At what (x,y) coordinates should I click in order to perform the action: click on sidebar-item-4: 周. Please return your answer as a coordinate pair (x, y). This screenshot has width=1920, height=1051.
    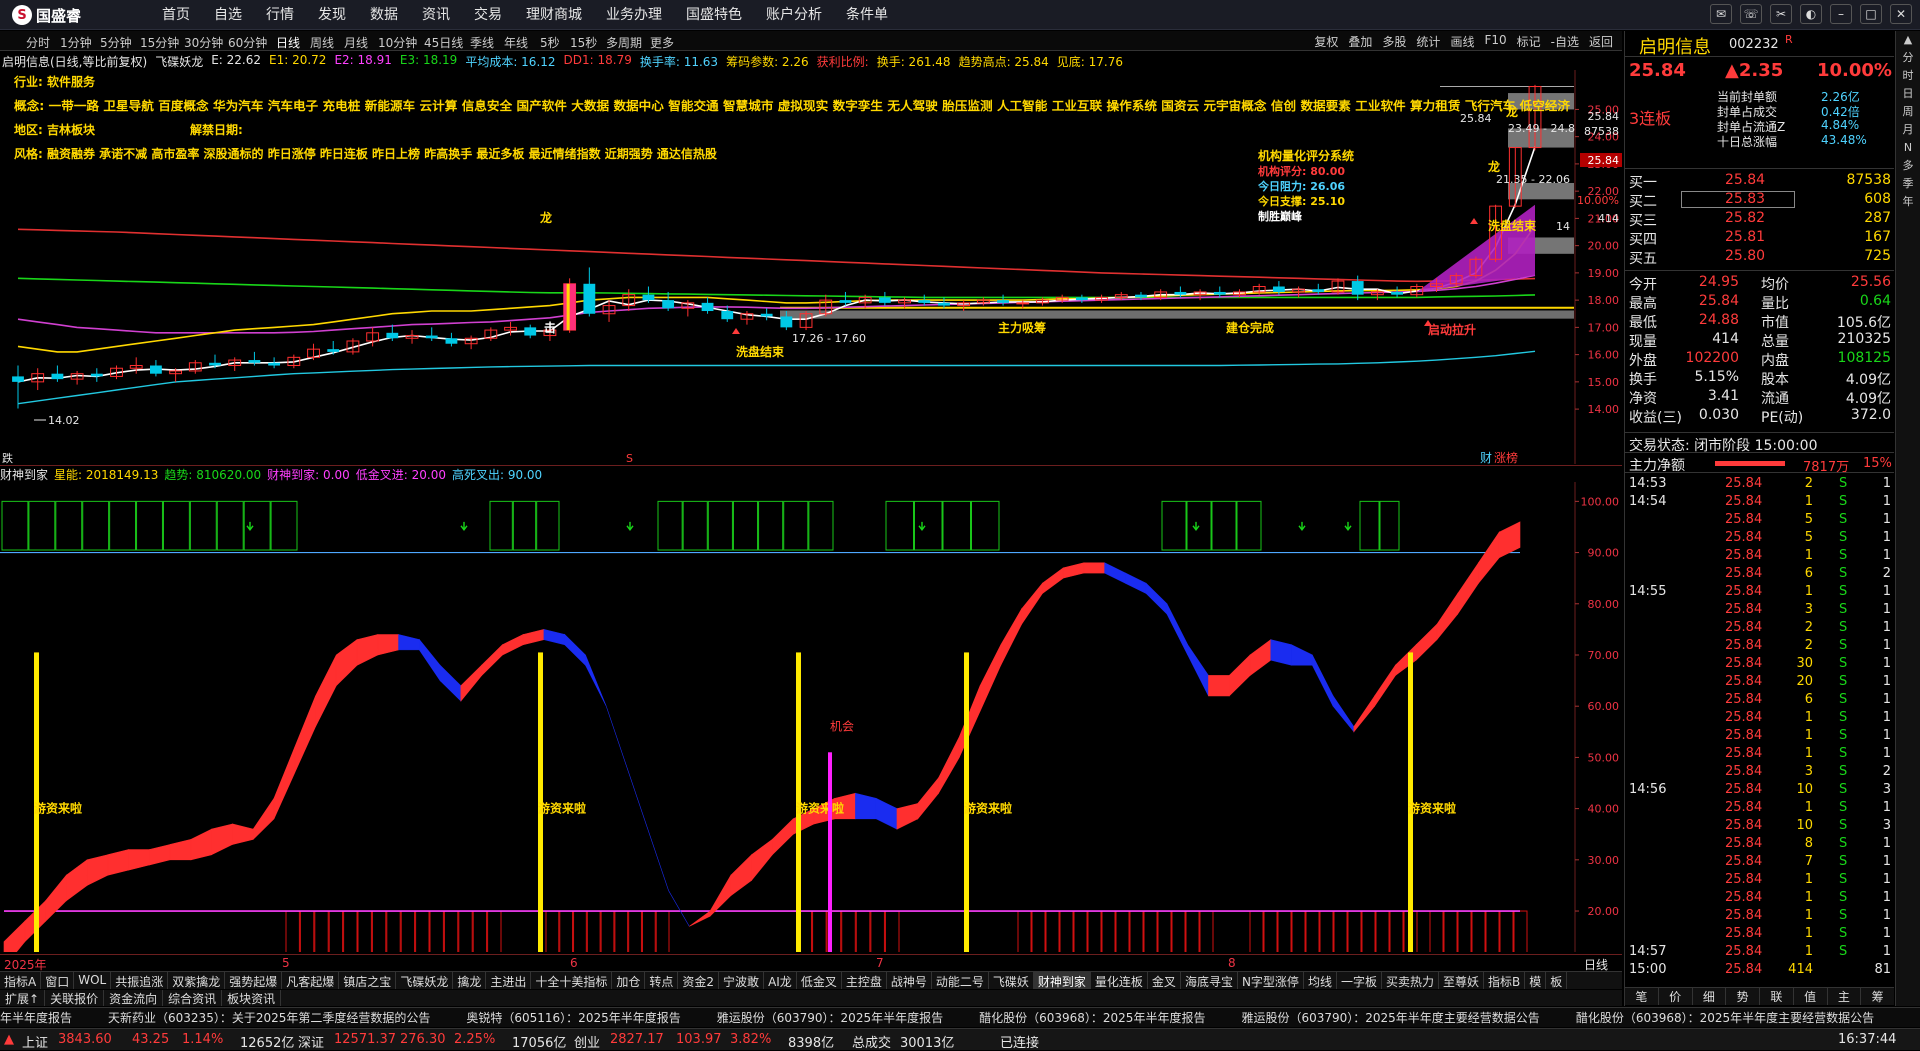
    Looking at the image, I should click on (1908, 112).